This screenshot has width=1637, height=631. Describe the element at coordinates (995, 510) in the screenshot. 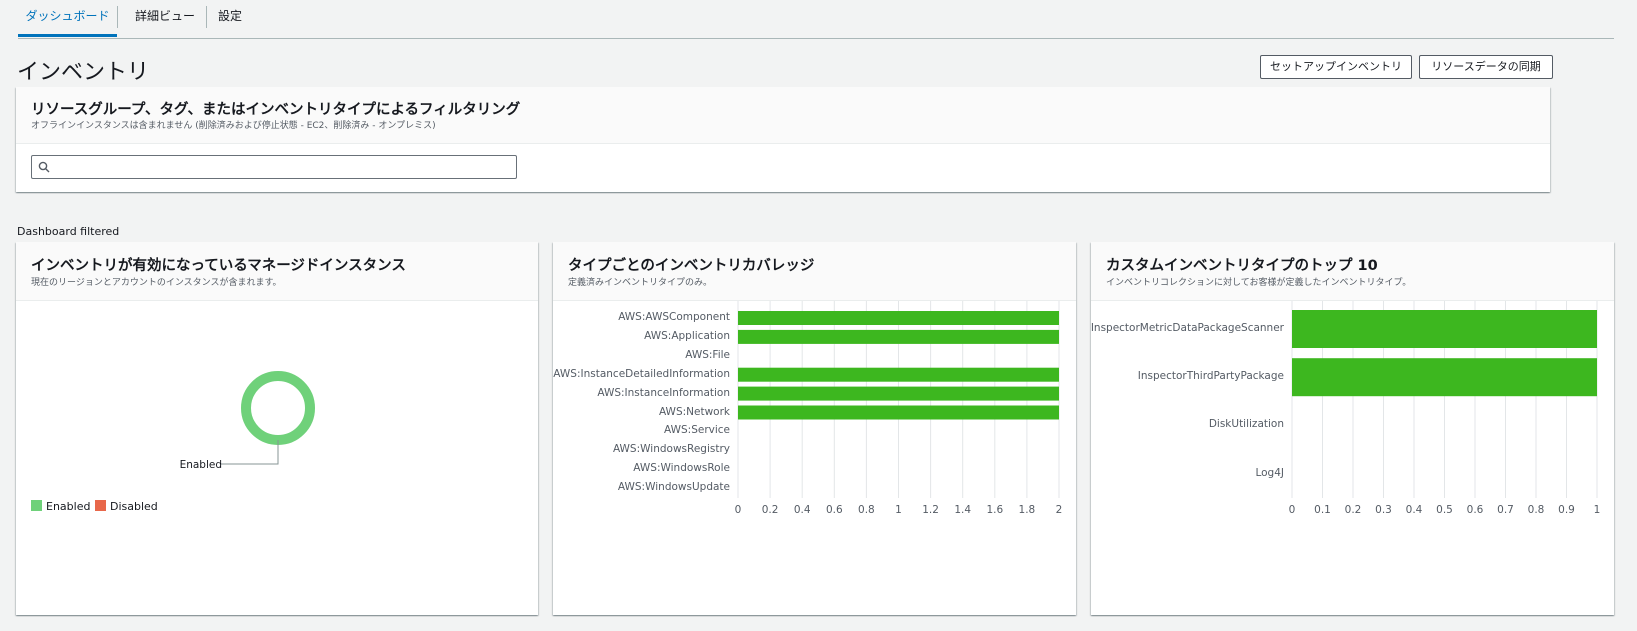

I see `x-tick-label: 1.6` at that location.